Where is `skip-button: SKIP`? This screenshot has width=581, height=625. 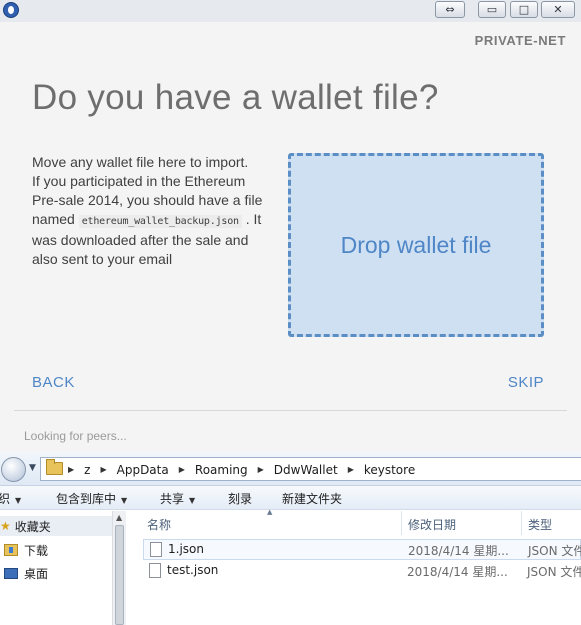 skip-button: SKIP is located at coordinates (522, 382).